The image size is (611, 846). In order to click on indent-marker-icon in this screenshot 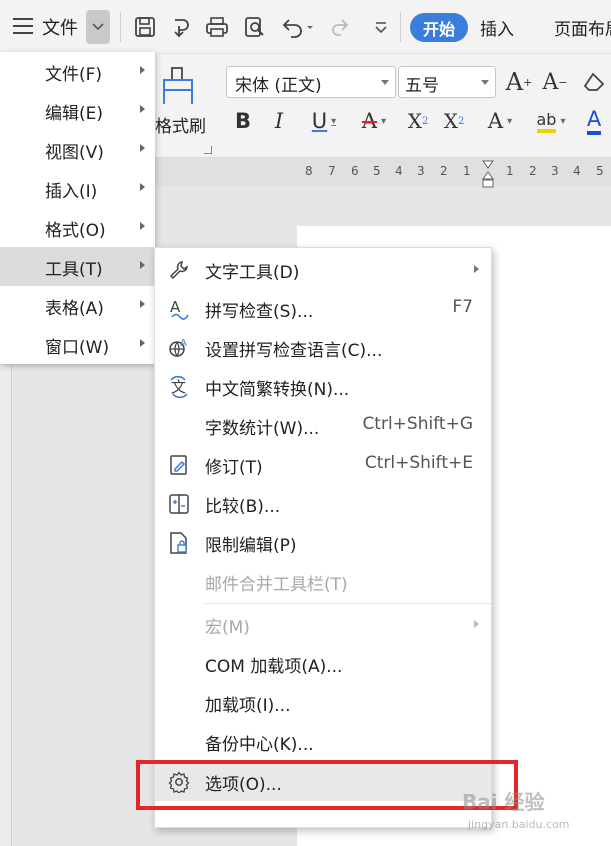, I will do `click(488, 174)`.